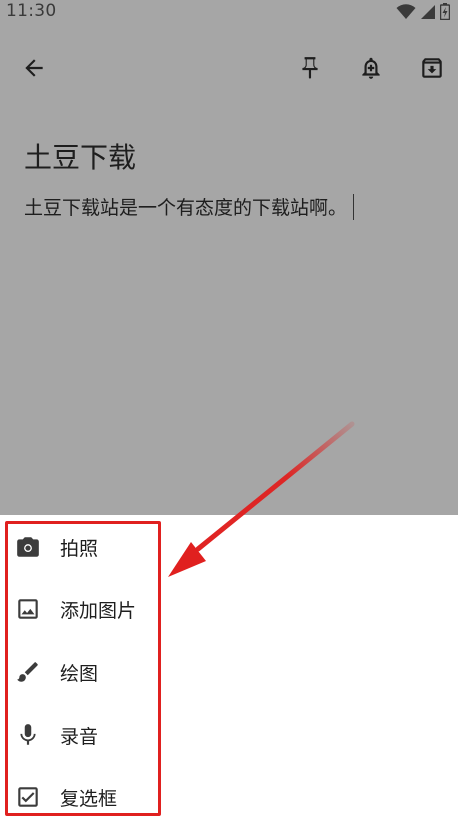  I want to click on archive-icon, so click(432, 68).